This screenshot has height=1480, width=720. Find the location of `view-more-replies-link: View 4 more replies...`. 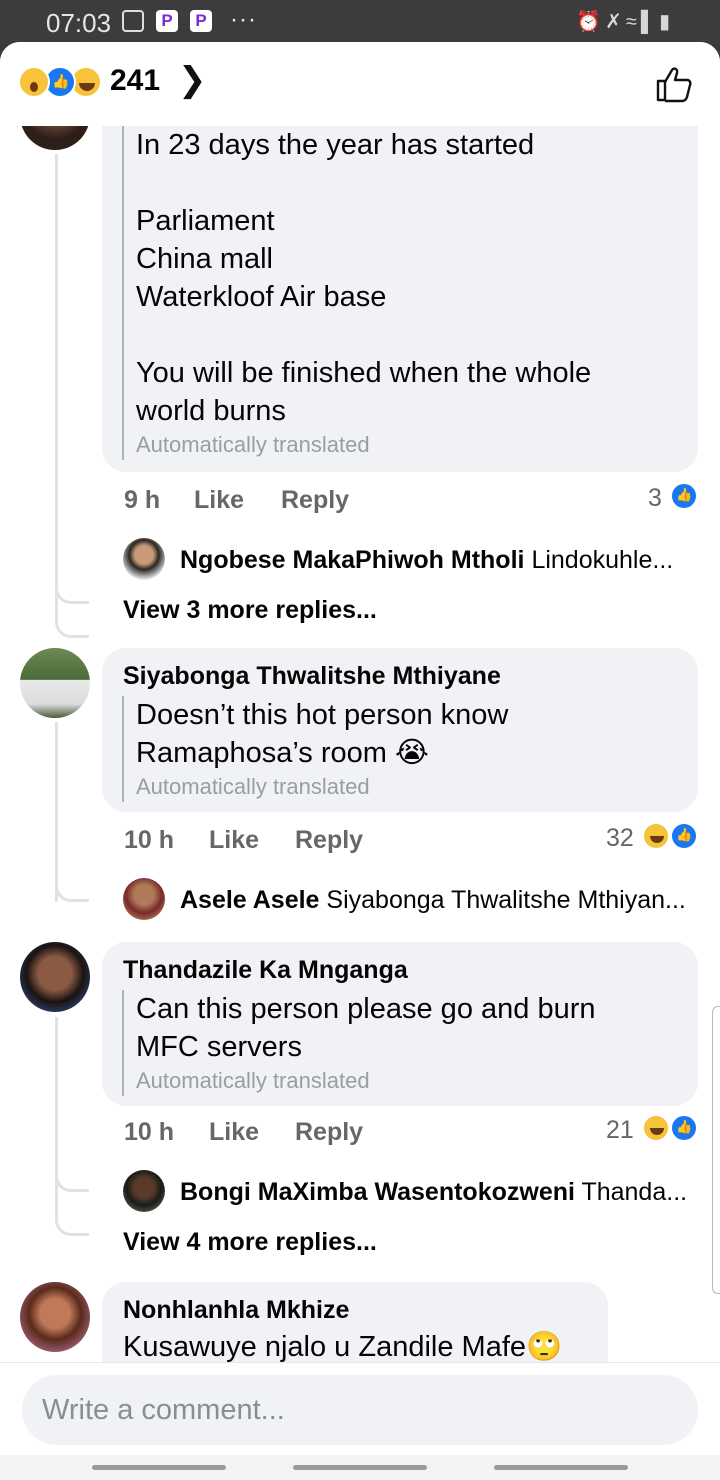

view-more-replies-link: View 4 more replies... is located at coordinates (250, 1242).